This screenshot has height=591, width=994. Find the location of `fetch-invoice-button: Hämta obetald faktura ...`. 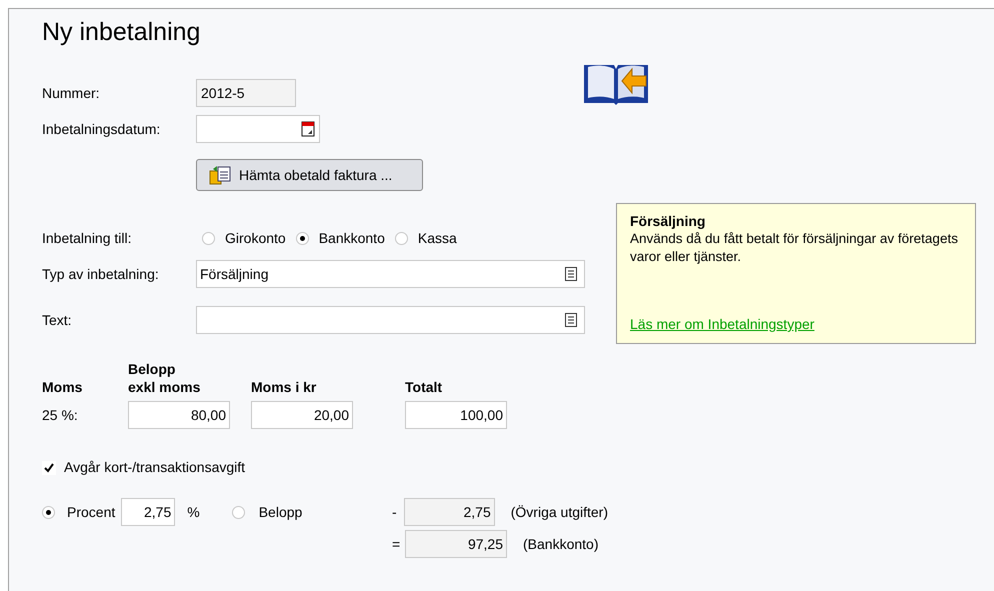

fetch-invoice-button: Hämta obetald faktura ... is located at coordinates (309, 175).